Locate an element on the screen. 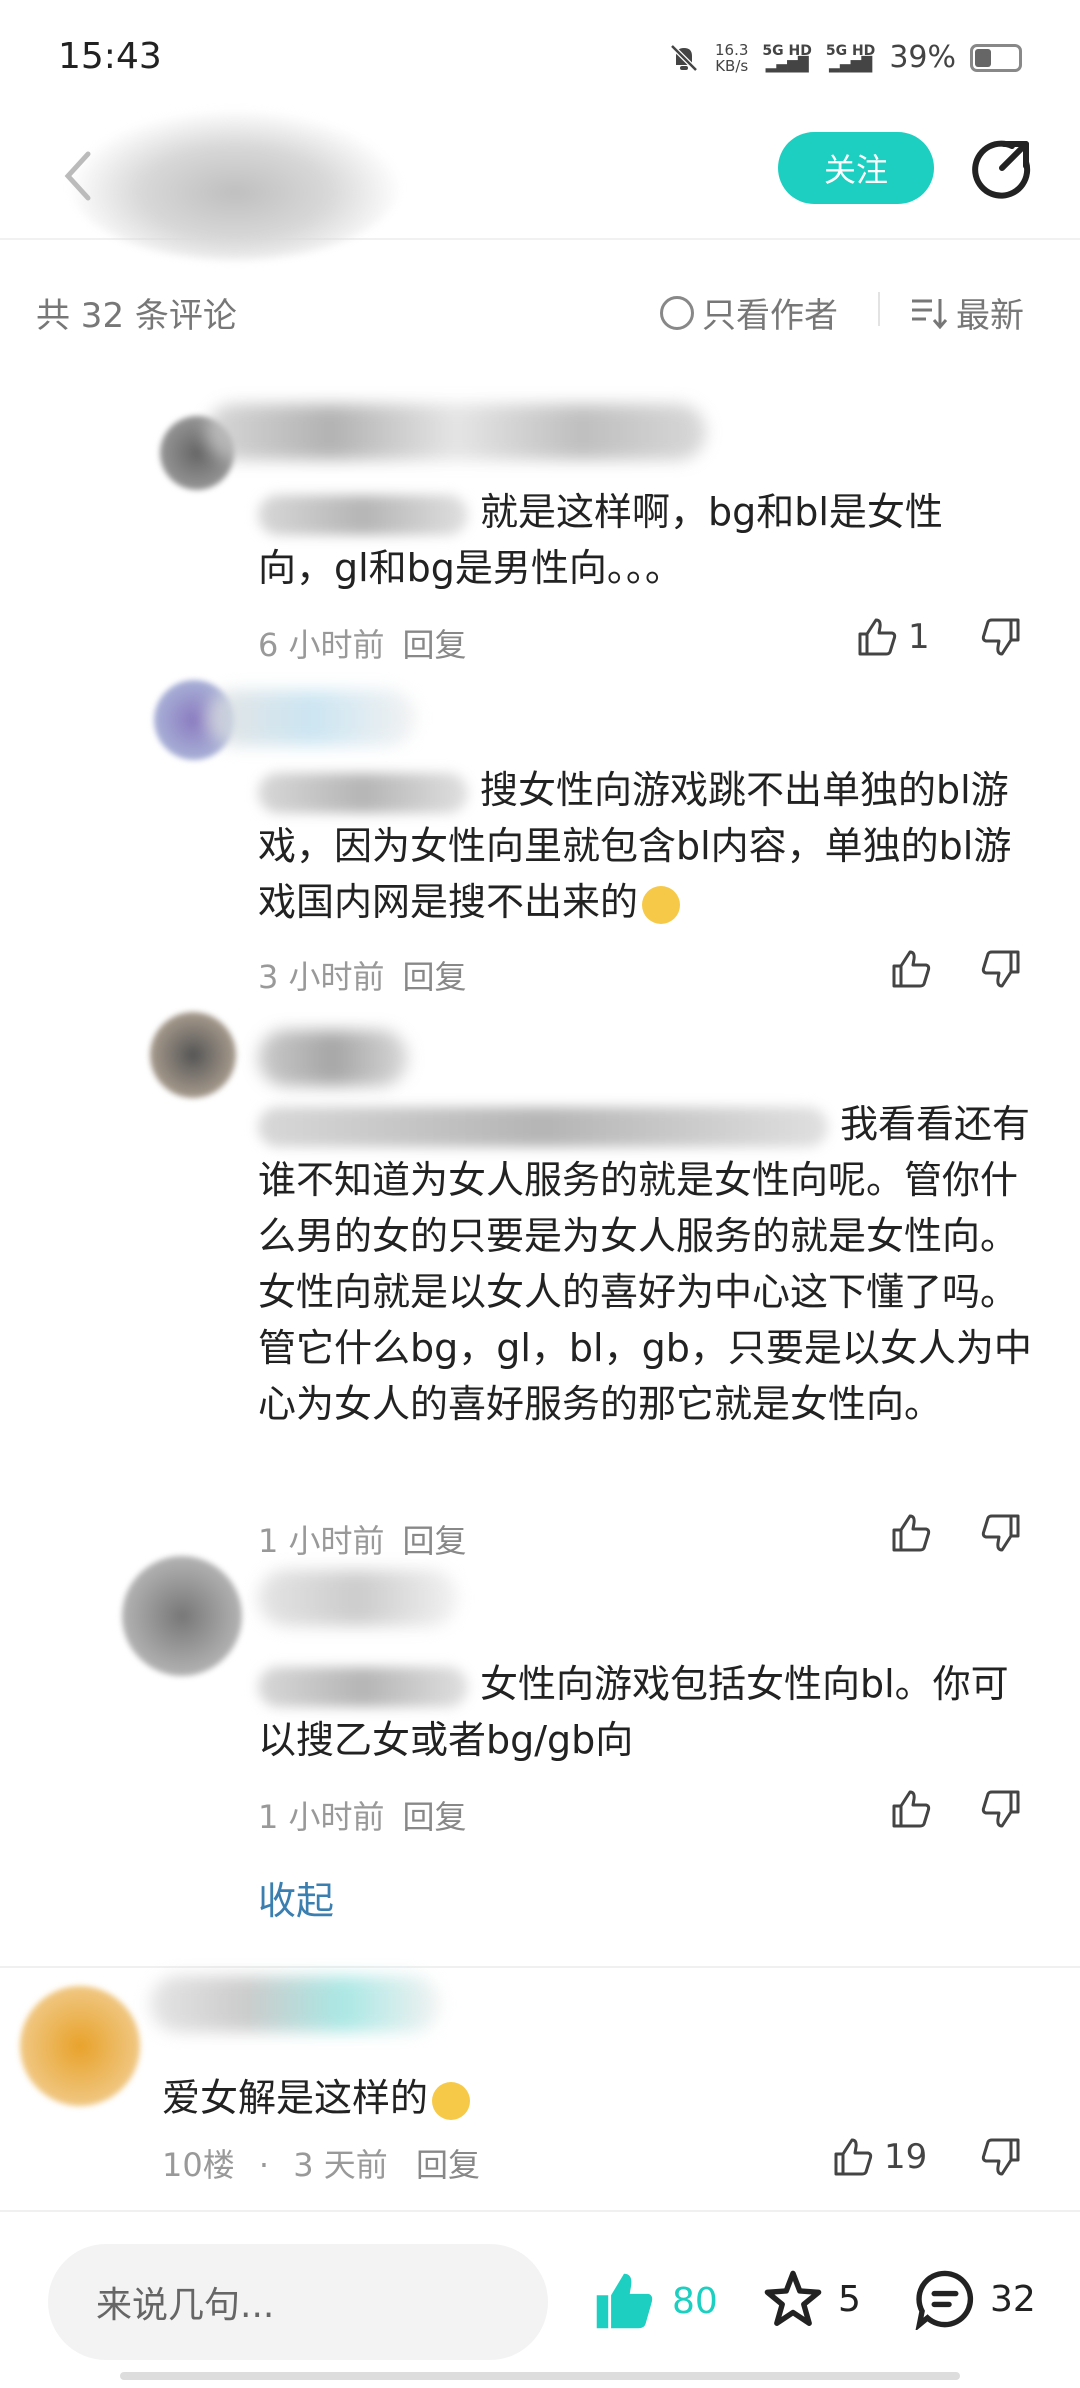 The image size is (1080, 2388). thumbs-up-filled-icon is located at coordinates (624, 2301).